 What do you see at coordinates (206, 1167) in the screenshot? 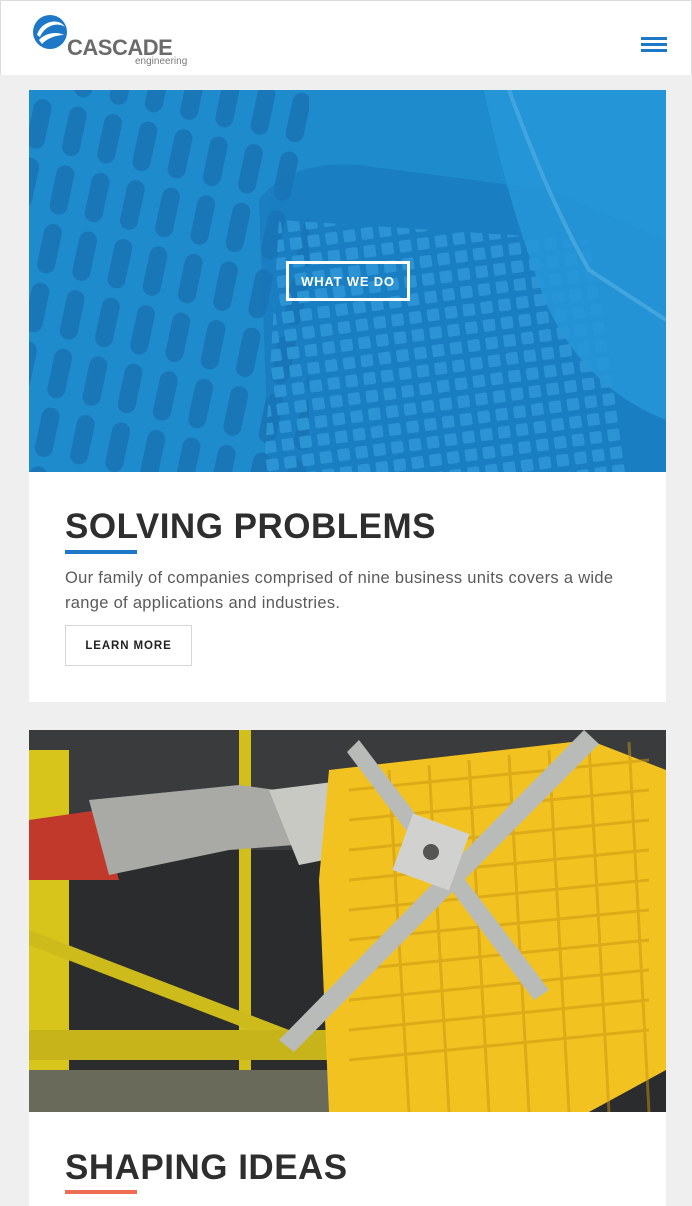
I see `card-title: SHAPING IDEAS` at bounding box center [206, 1167].